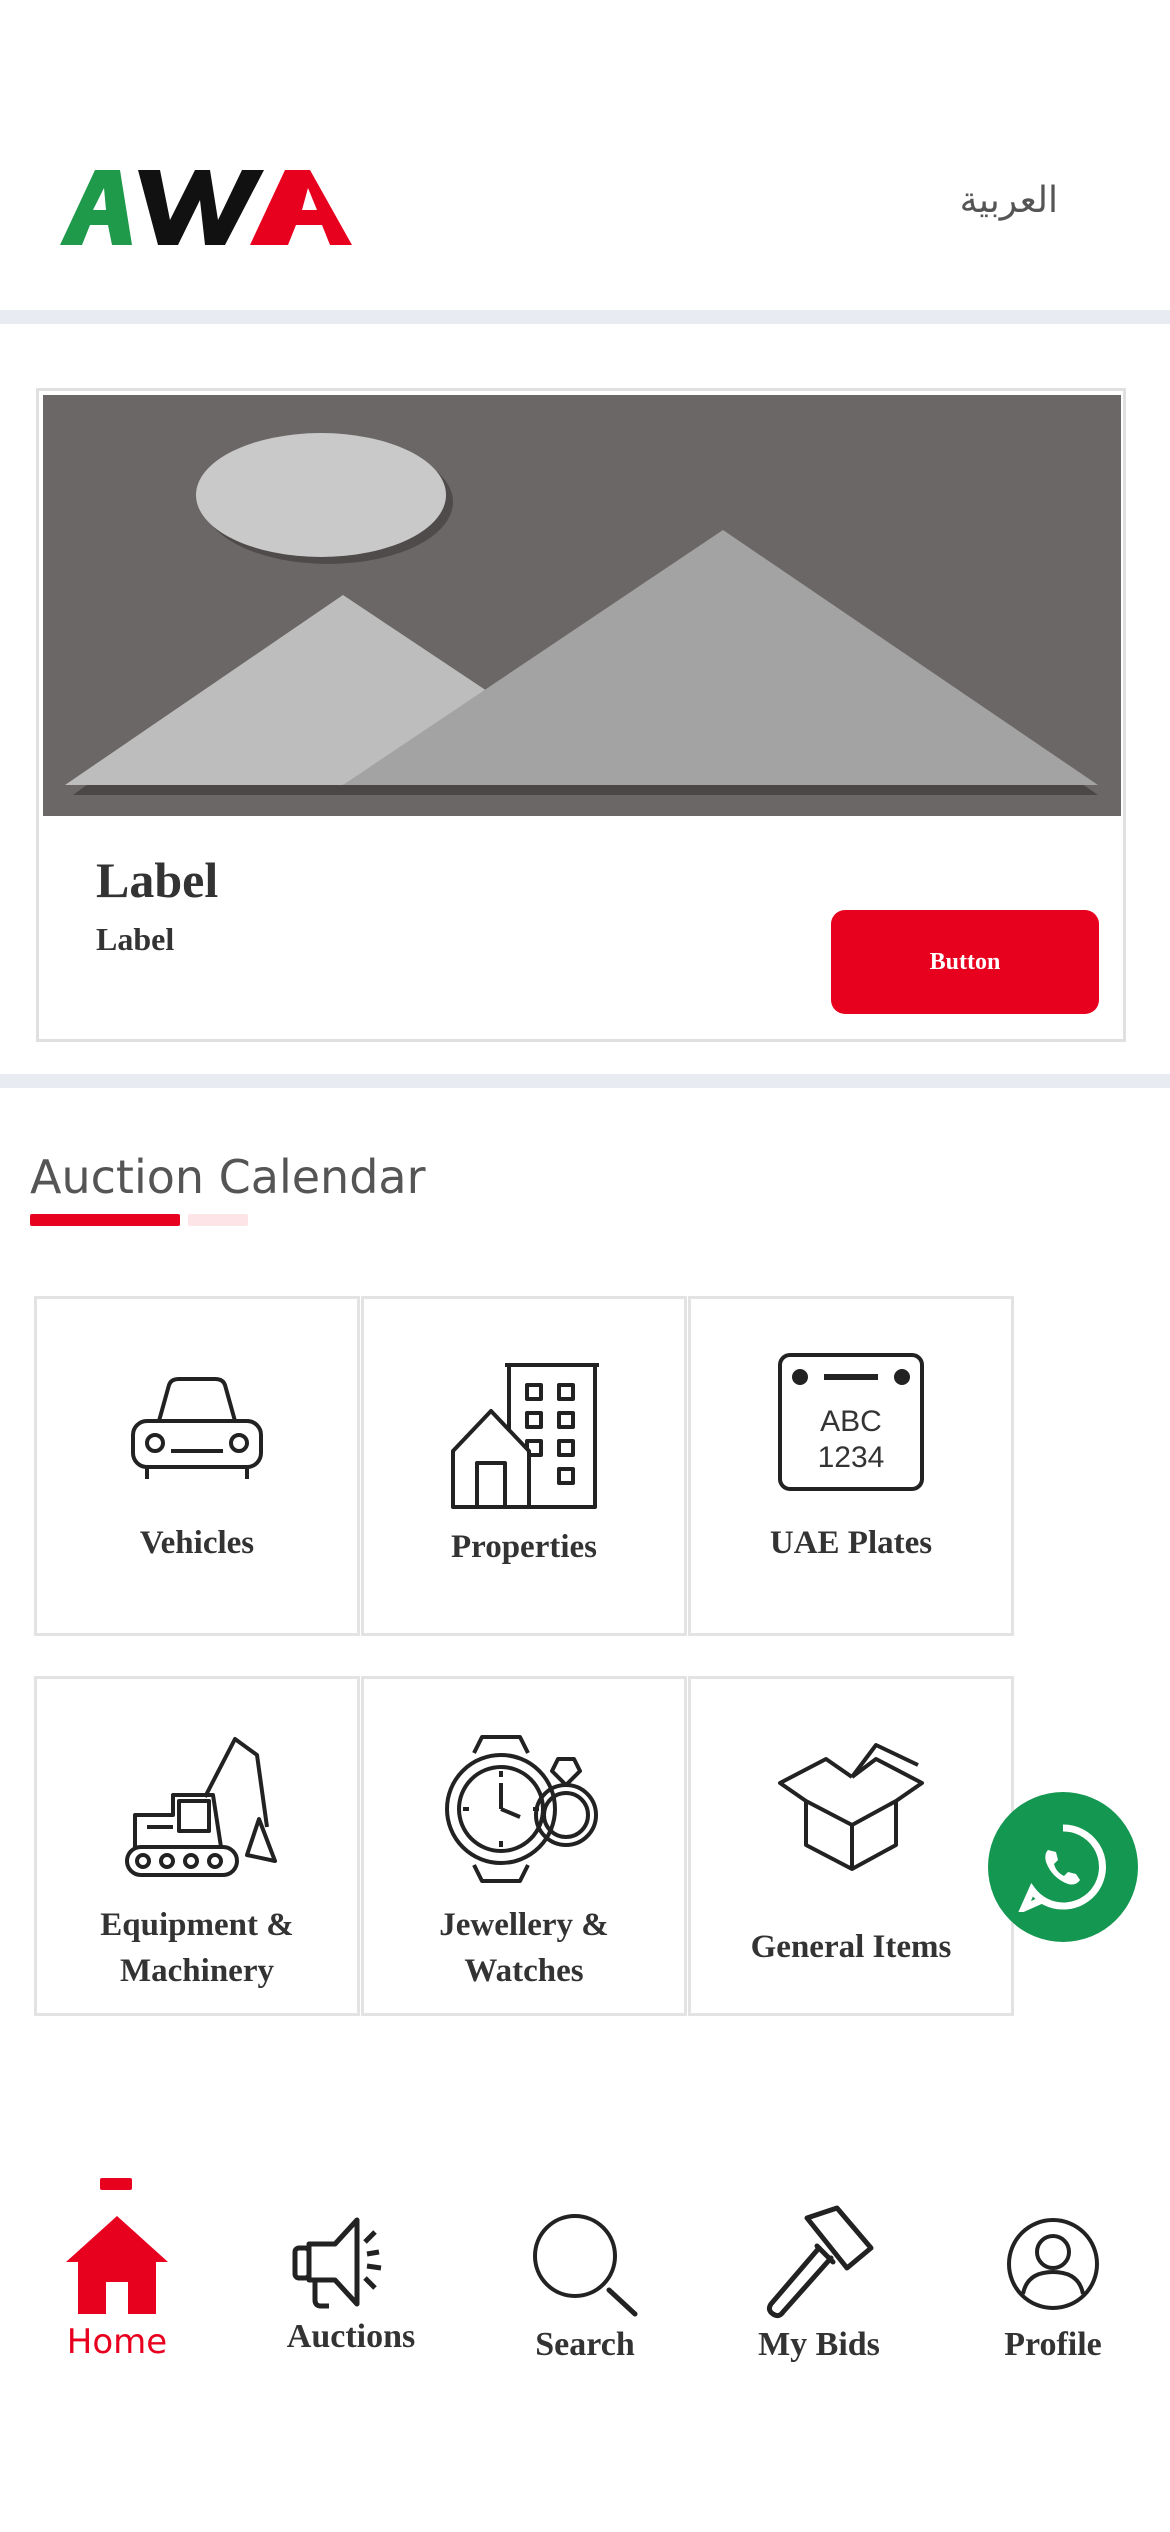 The height and width of the screenshot is (2532, 1170). I want to click on category-label: Properties, so click(523, 1547).